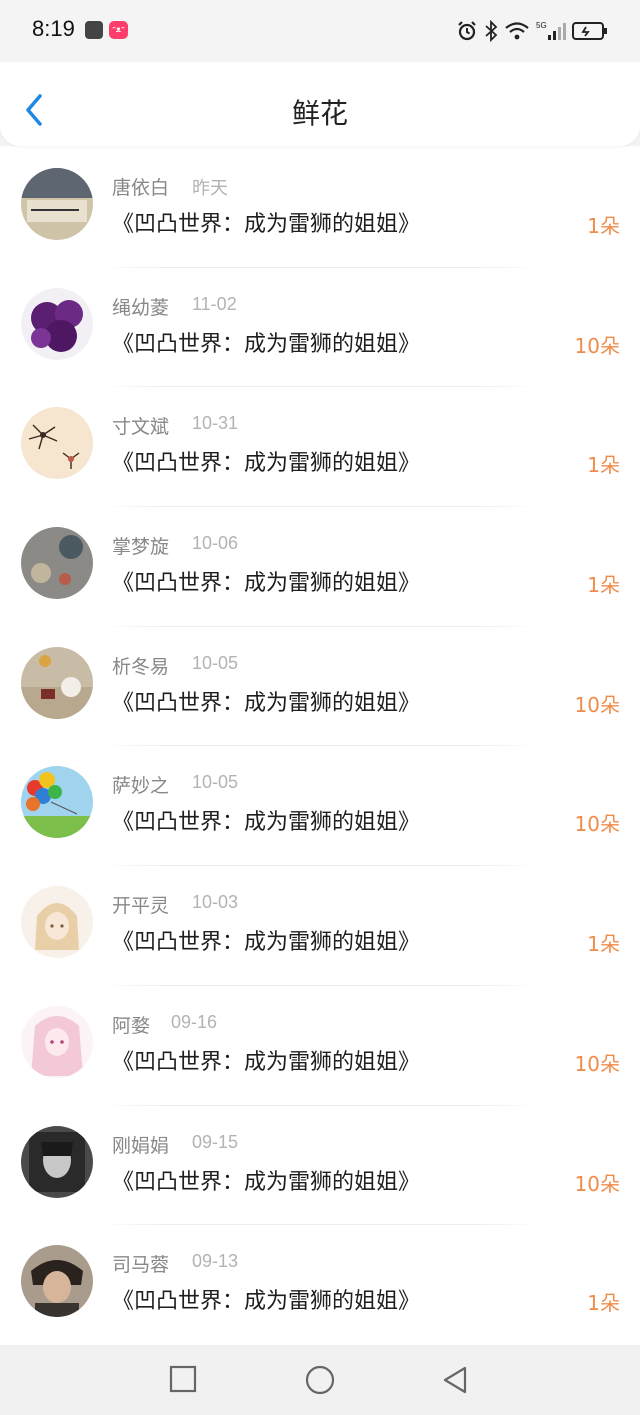  What do you see at coordinates (319, 113) in the screenshot?
I see `page-title: 鲜花` at bounding box center [319, 113].